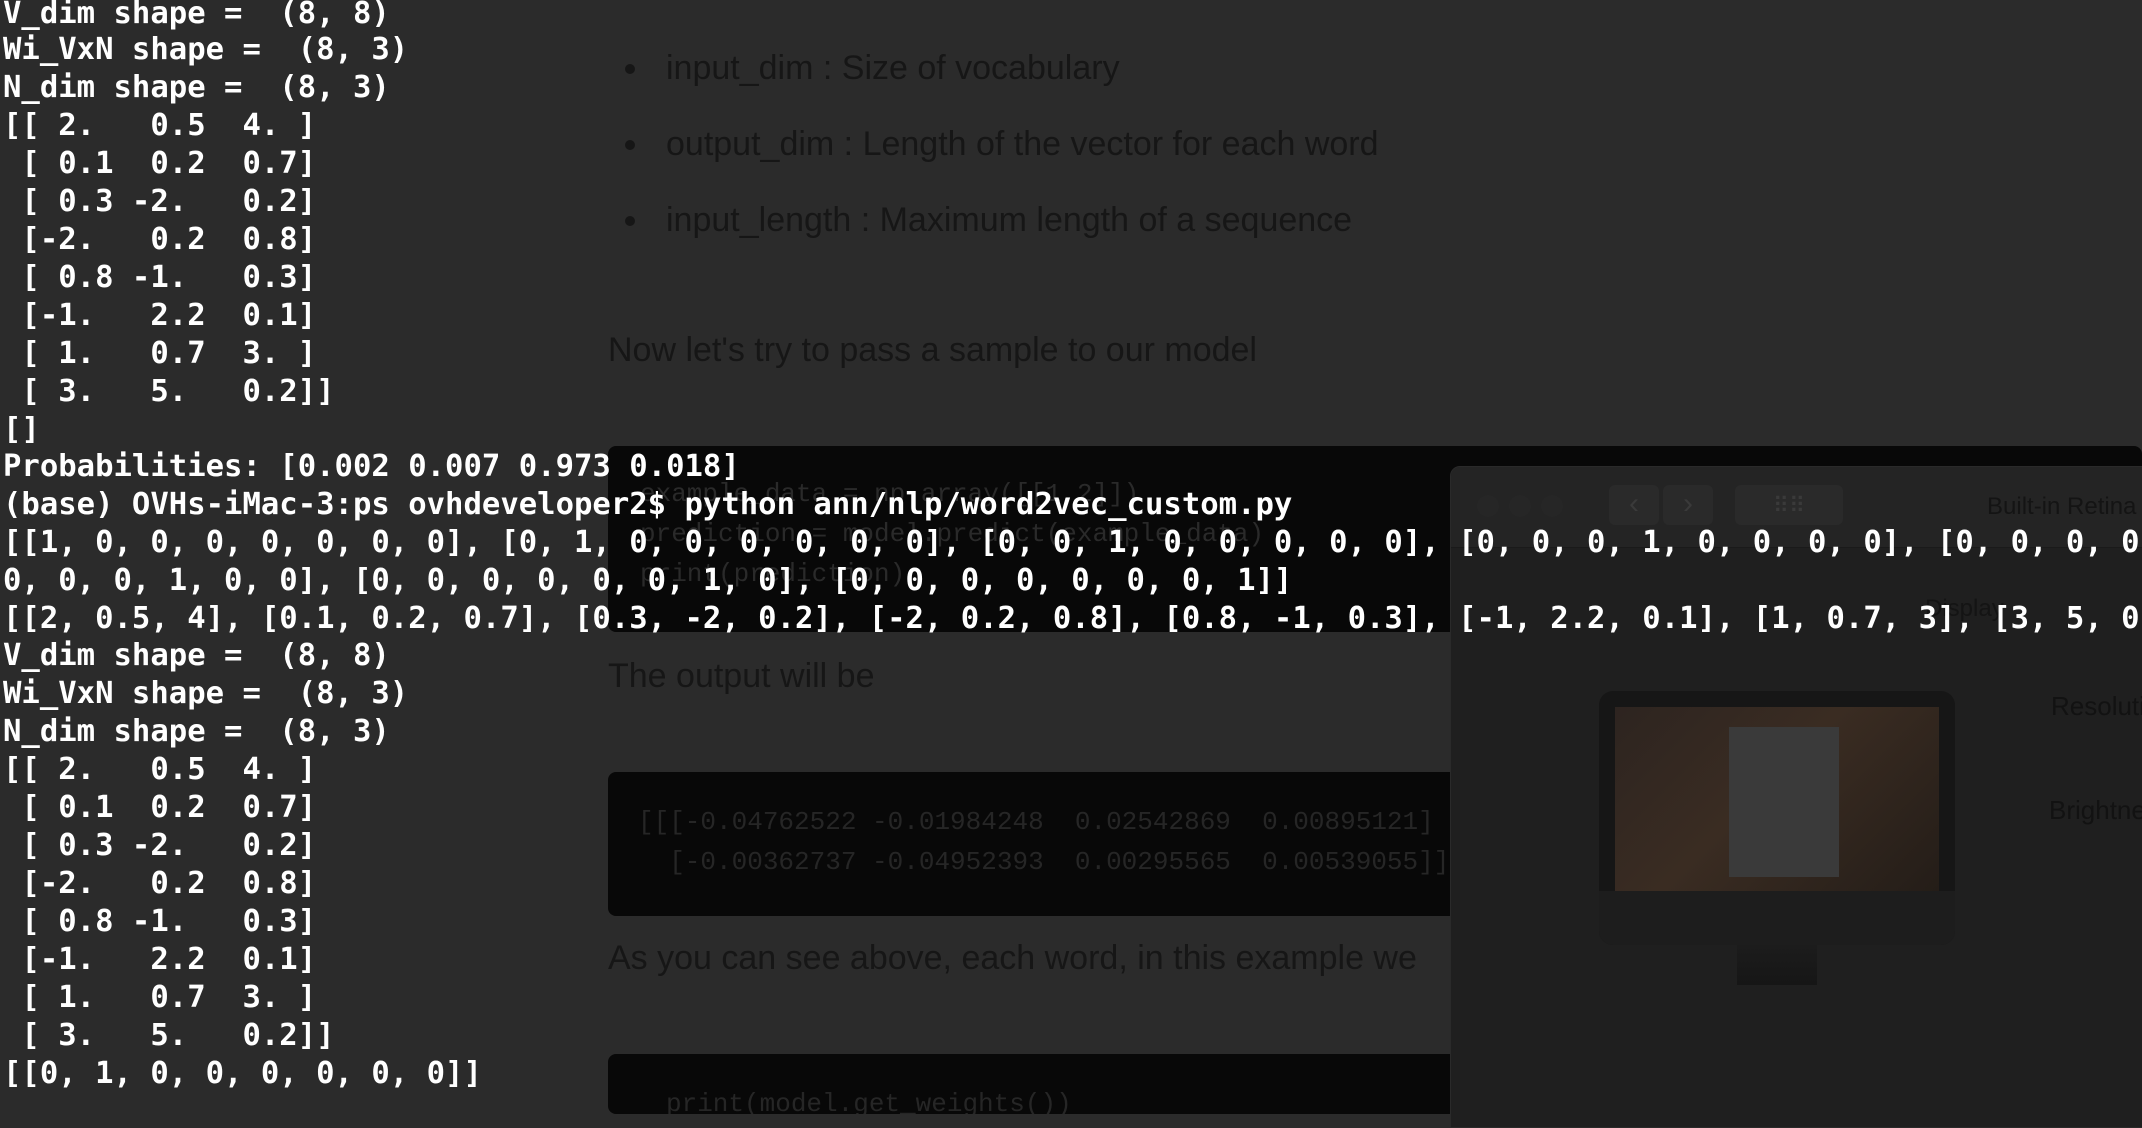 The image size is (2142, 1128). Describe the element at coordinates (21, 429) in the screenshot. I see `terminal-line: []` at that location.